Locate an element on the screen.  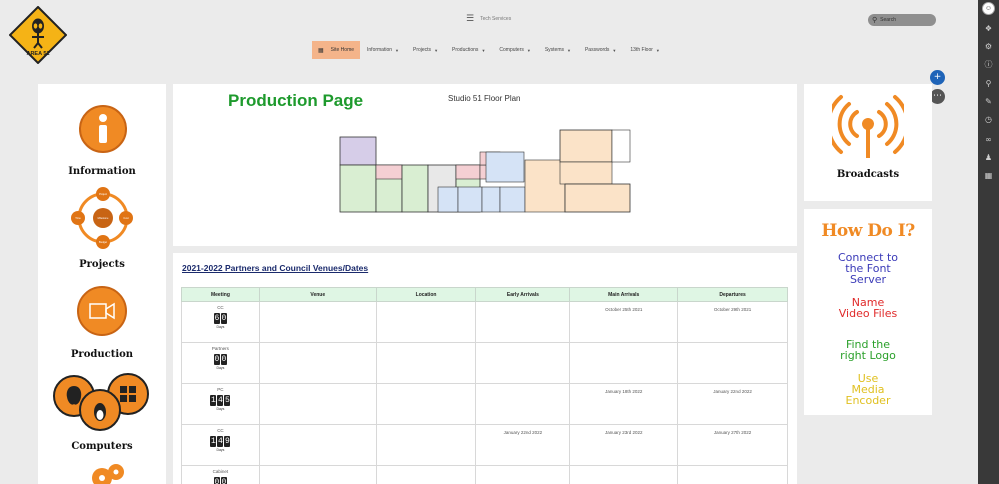
node-cost: Cost is located at coordinates (125, 218).